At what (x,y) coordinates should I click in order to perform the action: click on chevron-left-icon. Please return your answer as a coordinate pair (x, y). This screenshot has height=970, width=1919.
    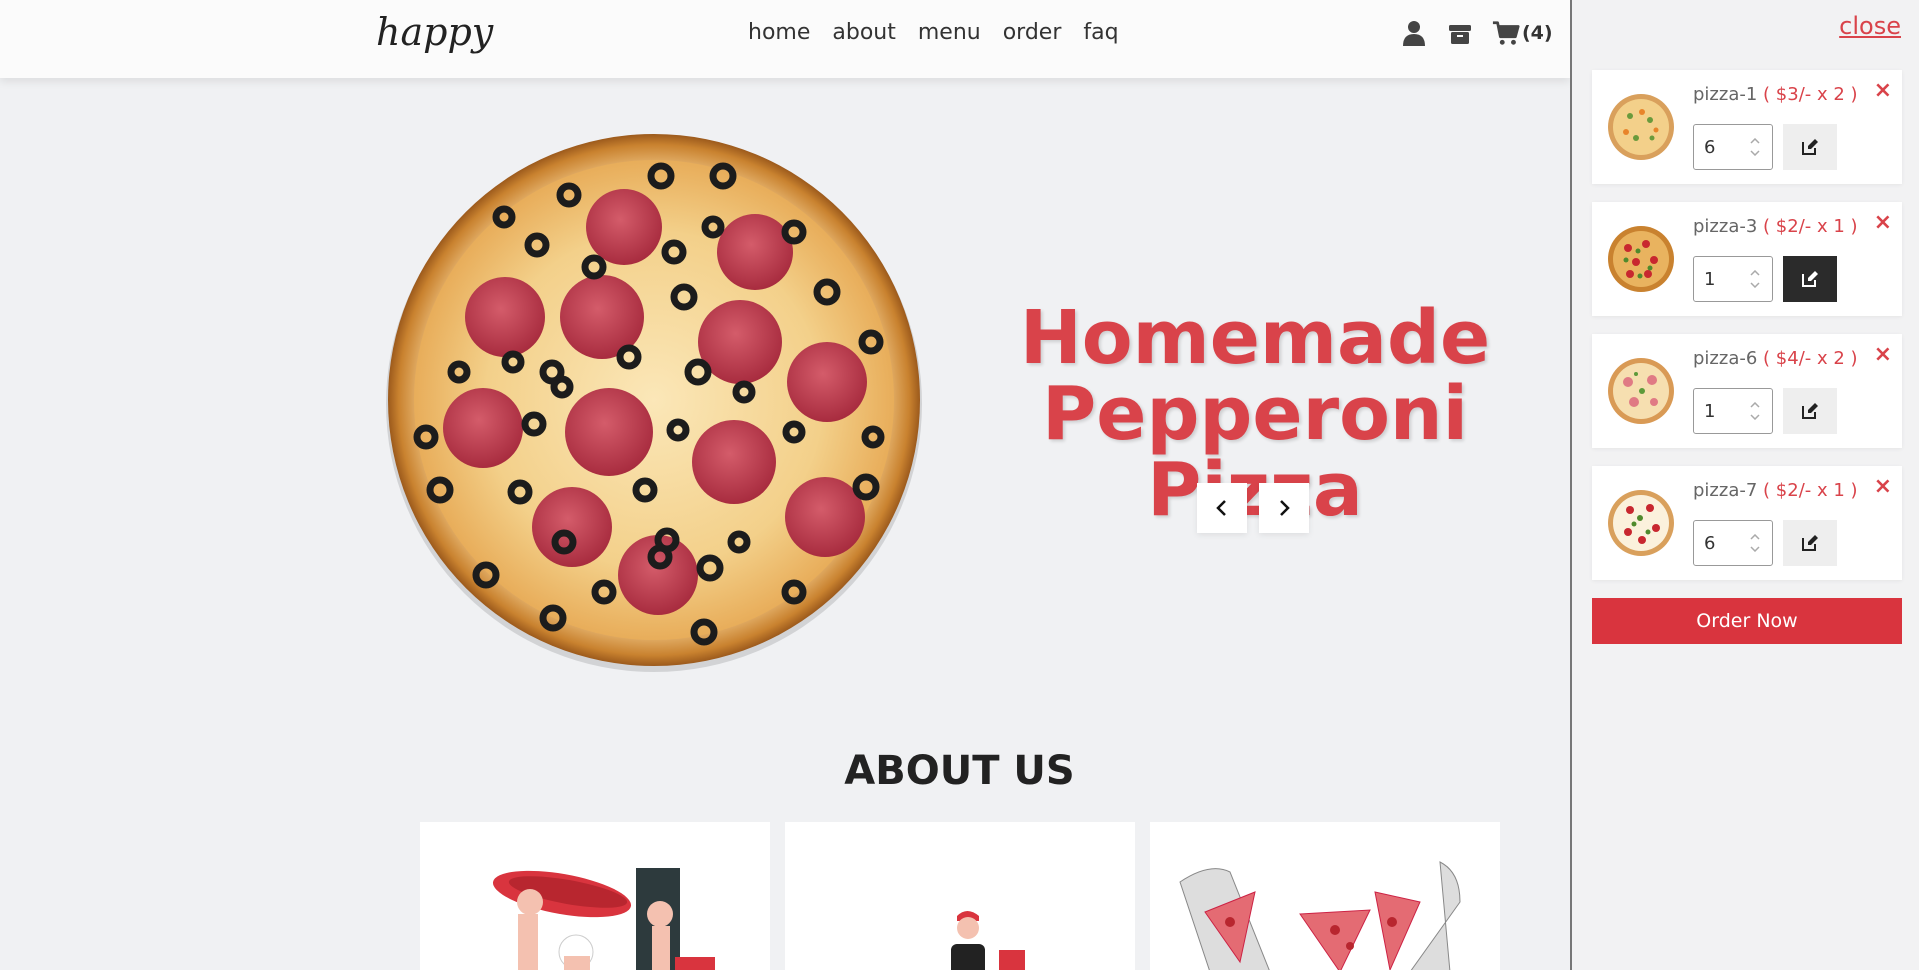
    Looking at the image, I should click on (1221, 508).